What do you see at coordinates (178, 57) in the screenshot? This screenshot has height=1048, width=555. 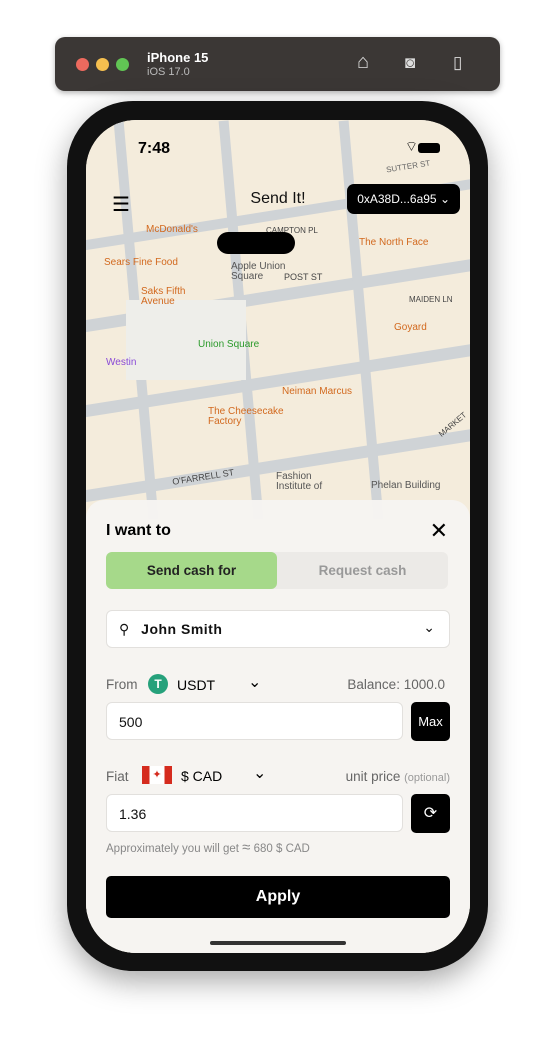 I see `device-name: iPhone 15` at bounding box center [178, 57].